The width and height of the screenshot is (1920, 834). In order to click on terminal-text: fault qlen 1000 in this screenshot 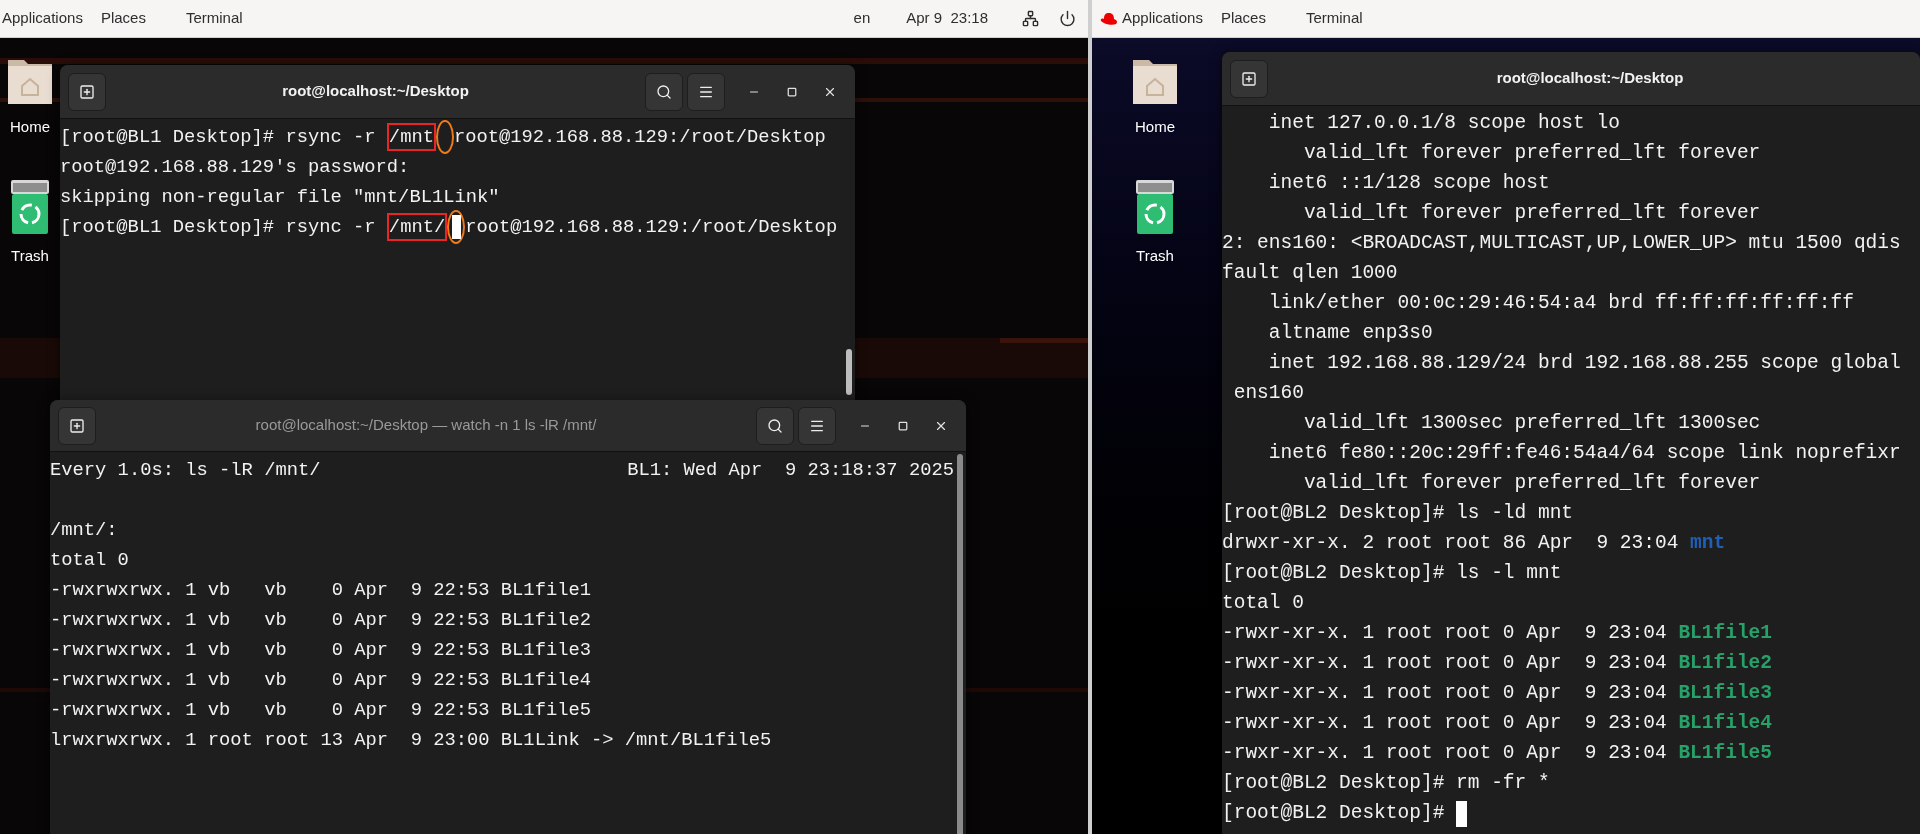, I will do `click(1310, 274)`.